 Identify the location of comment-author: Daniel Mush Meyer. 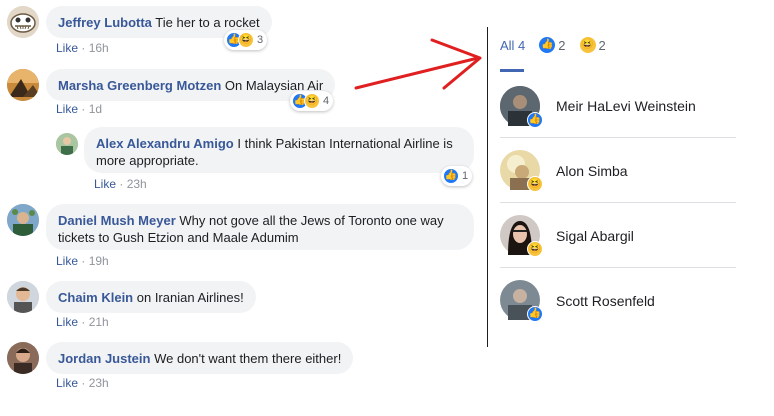
(117, 220).